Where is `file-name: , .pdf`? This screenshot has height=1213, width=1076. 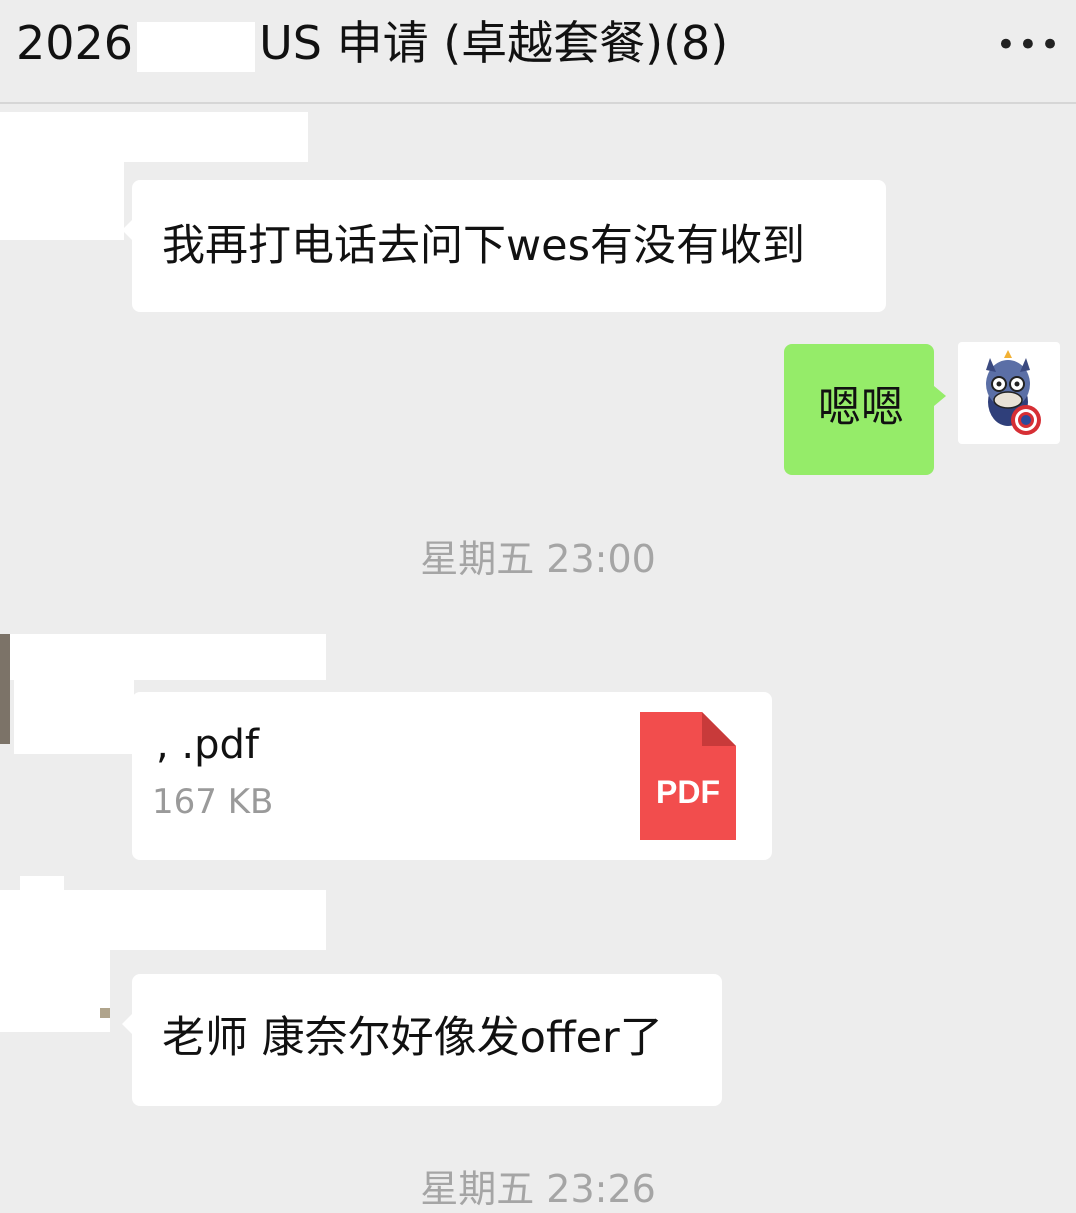 file-name: , .pdf is located at coordinates (208, 745).